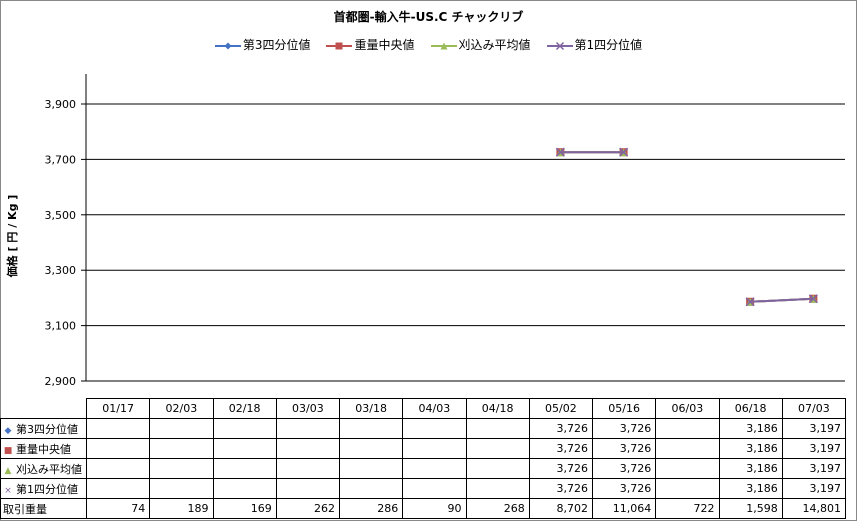 The image size is (857, 521). What do you see at coordinates (244, 508) in the screenshot?
I see `data-cell: 169` at bounding box center [244, 508].